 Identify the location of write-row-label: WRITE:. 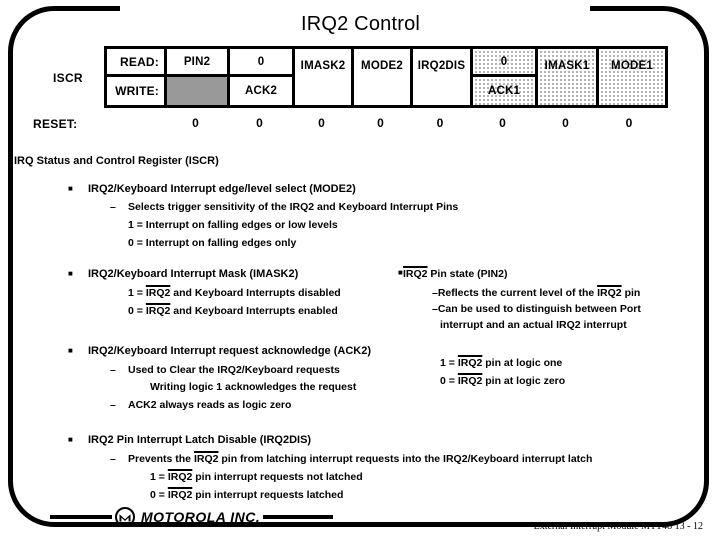
(137, 91).